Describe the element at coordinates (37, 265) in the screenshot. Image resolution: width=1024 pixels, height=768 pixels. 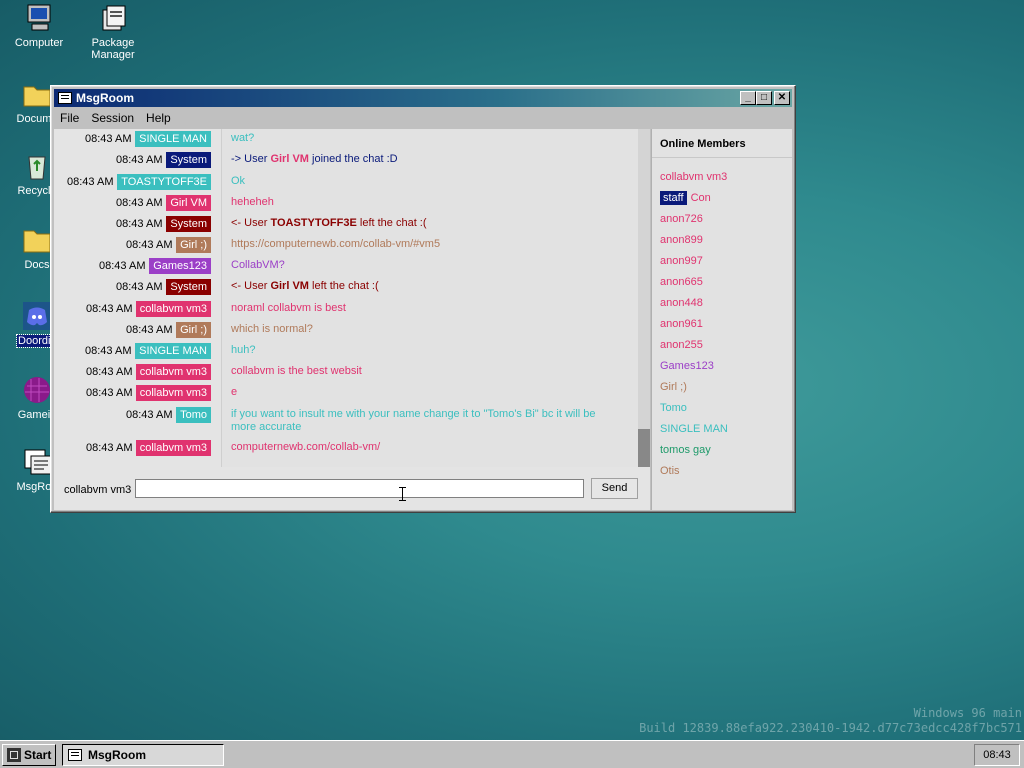
I see `desktop-icon-label: Docs` at that location.